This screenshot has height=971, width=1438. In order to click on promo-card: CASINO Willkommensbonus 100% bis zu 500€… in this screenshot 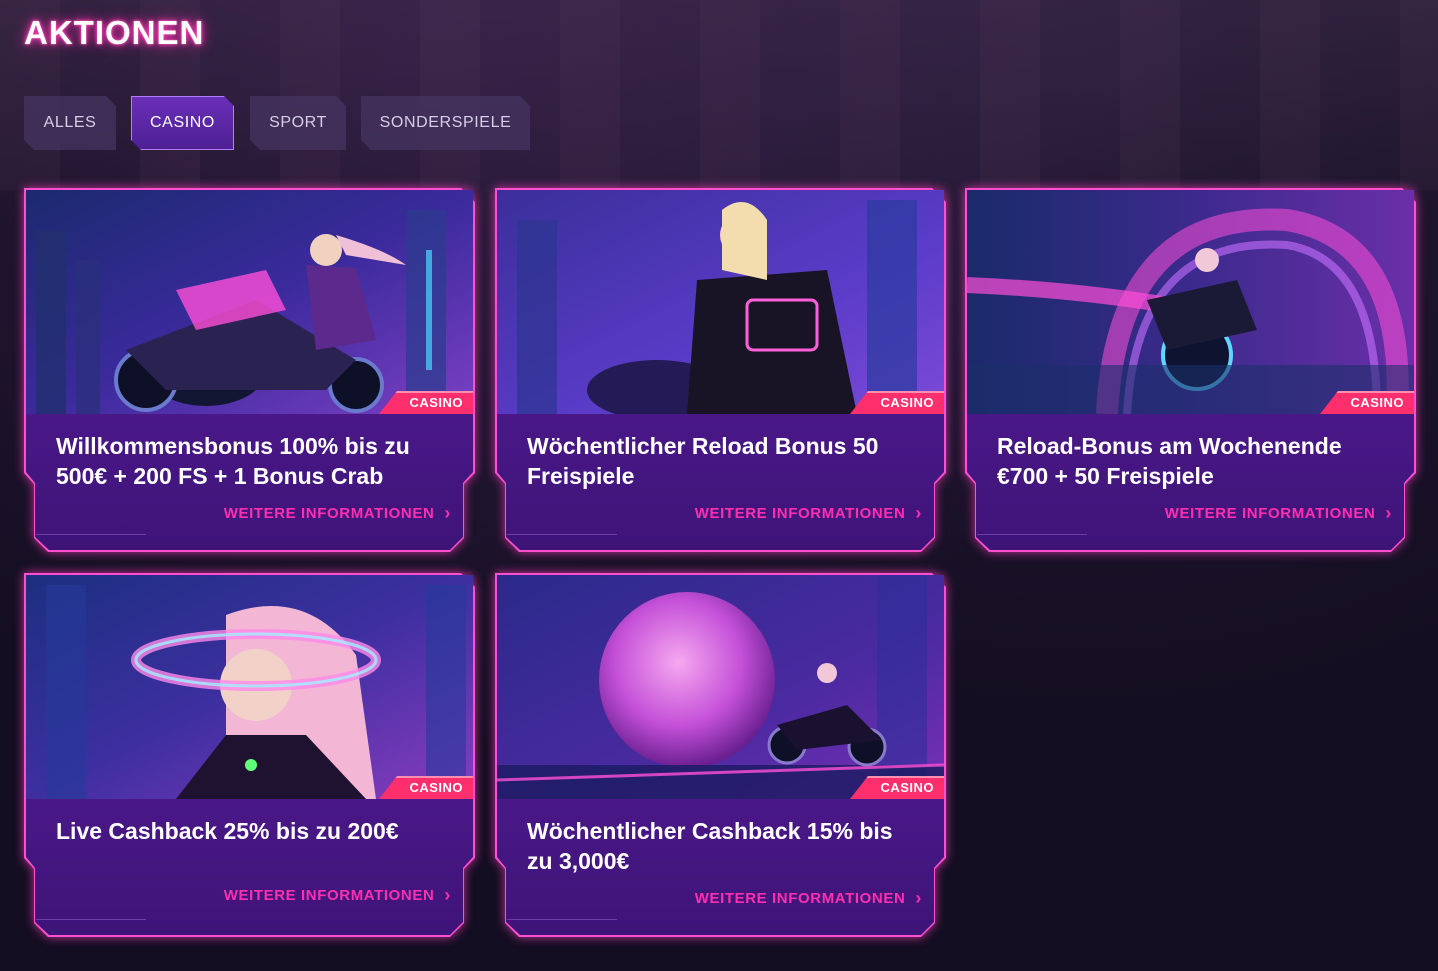, I will do `click(249, 371)`.